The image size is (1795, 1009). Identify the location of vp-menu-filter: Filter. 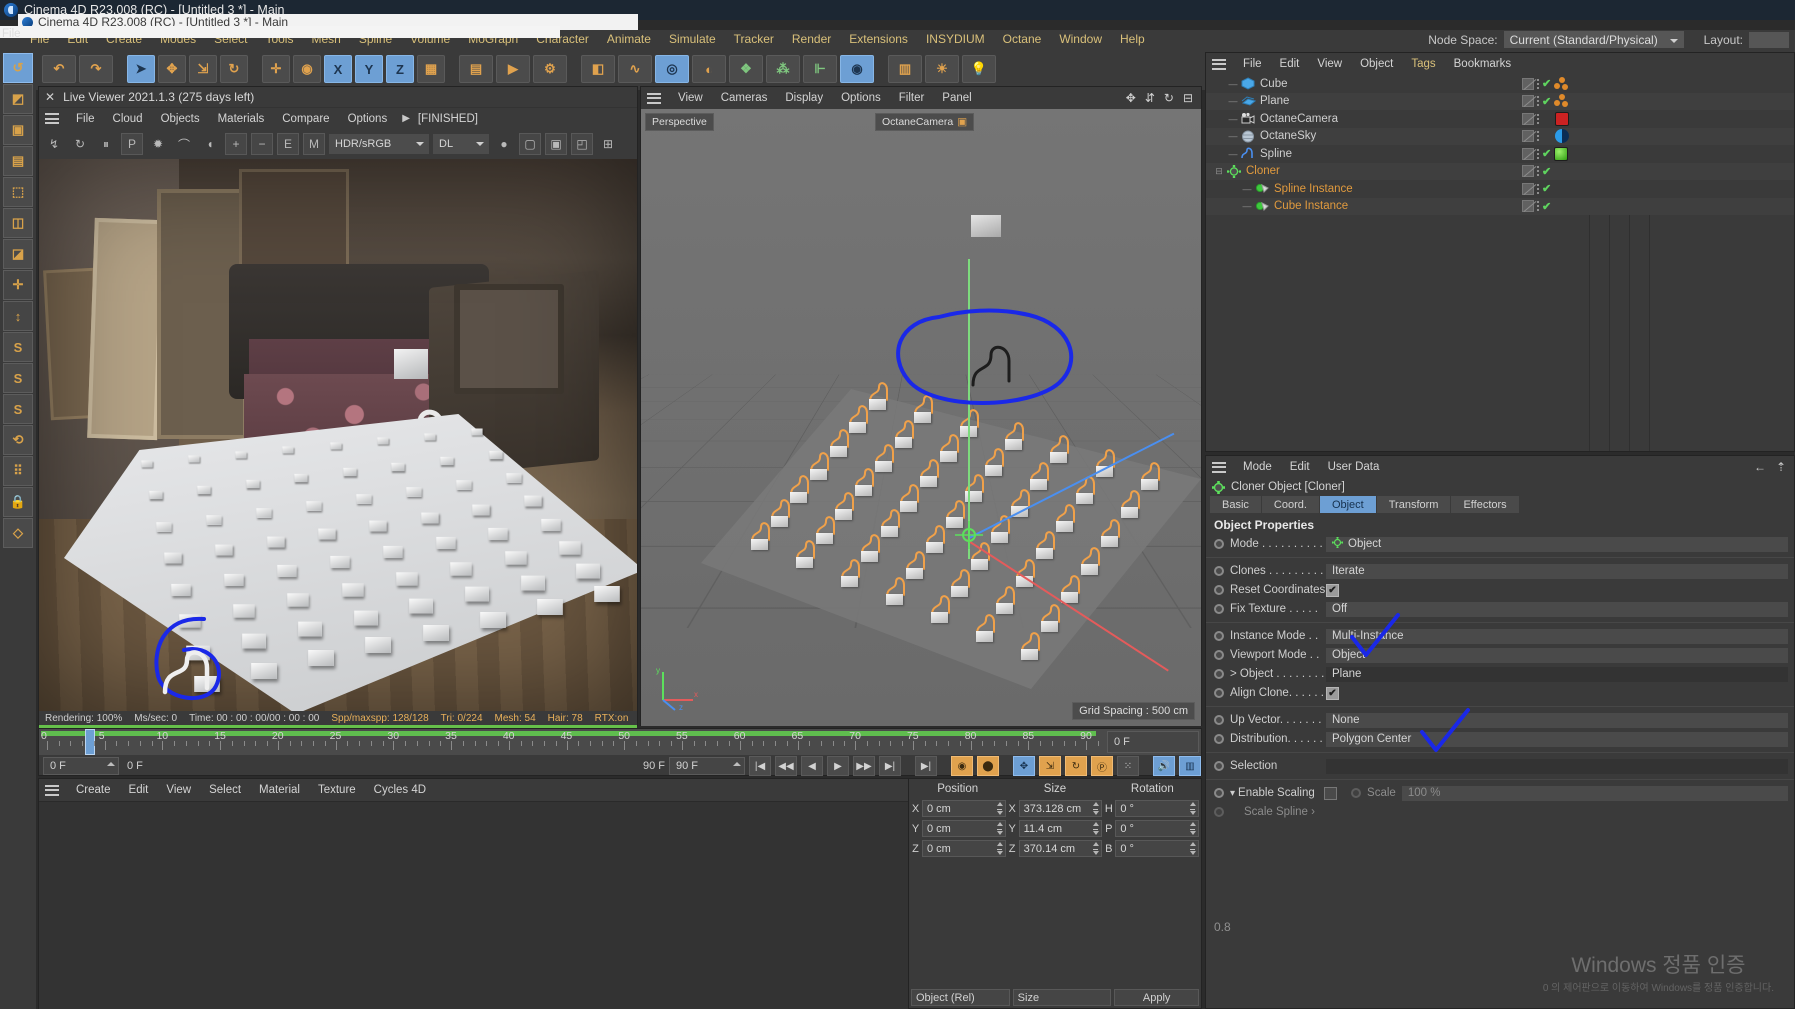
(912, 98).